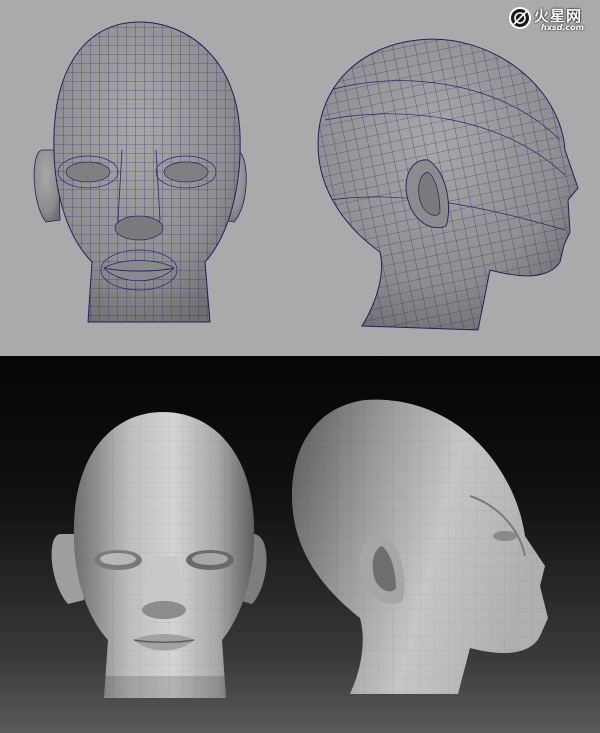 This screenshot has height=733, width=600. I want to click on front-shaded-head, so click(159, 555).